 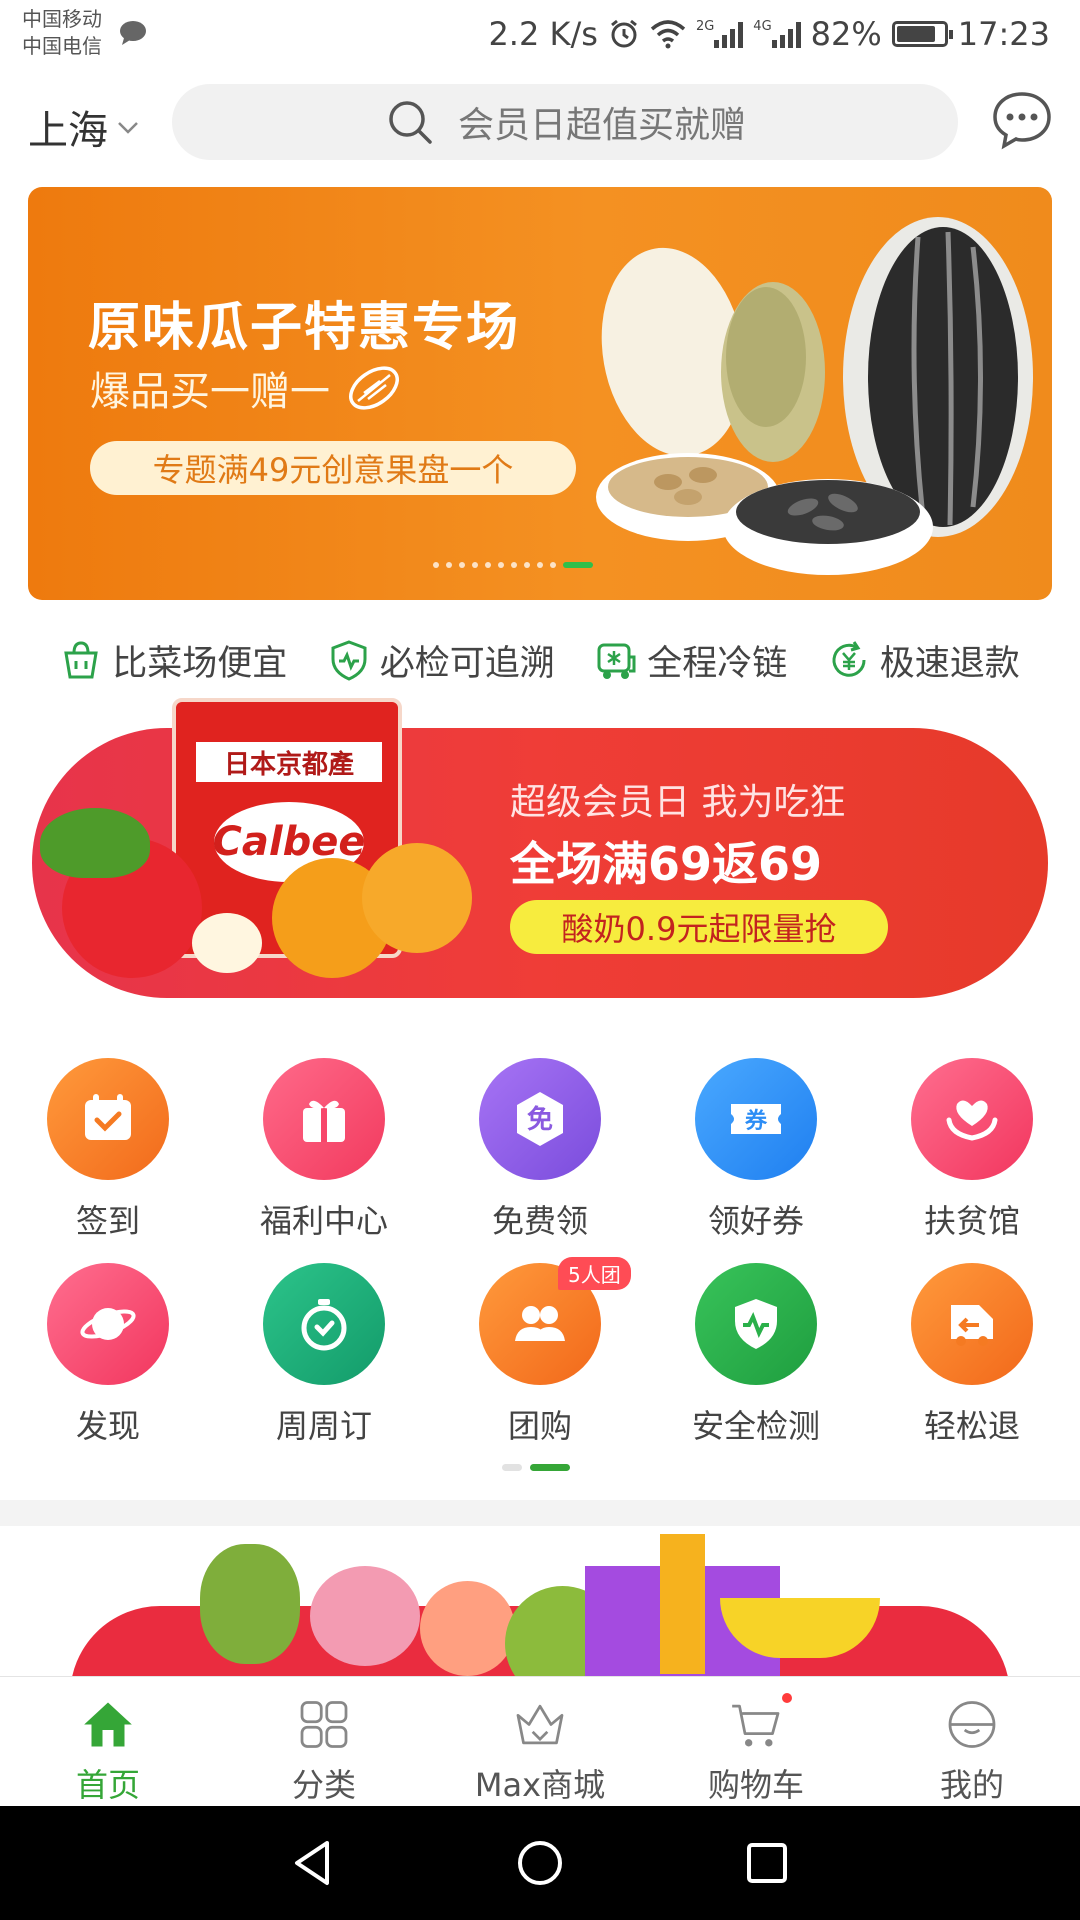 I want to click on clock: 17:23, so click(x=1003, y=34).